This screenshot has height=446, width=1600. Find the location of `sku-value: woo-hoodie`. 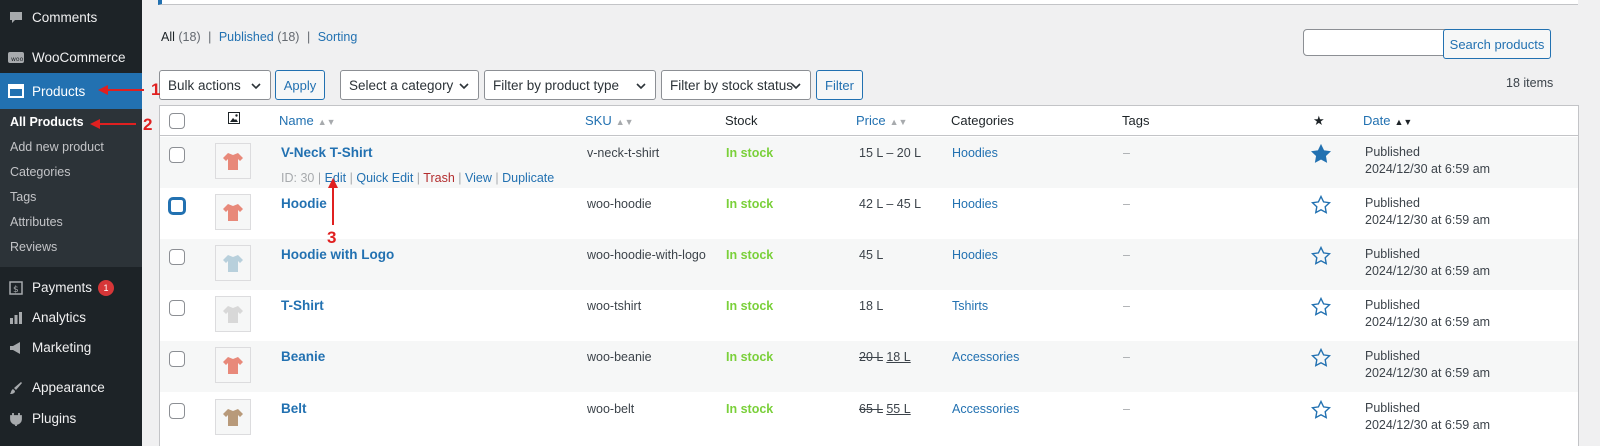

sku-value: woo-hoodie is located at coordinates (619, 204).